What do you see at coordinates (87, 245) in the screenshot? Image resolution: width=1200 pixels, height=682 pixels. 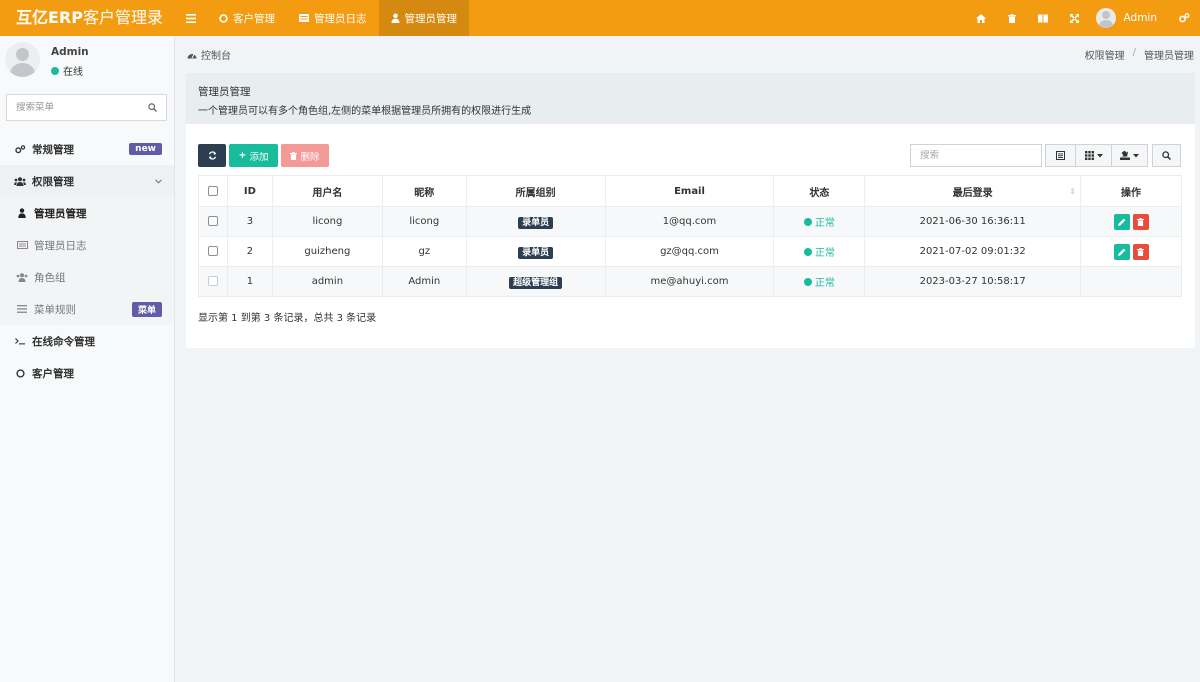 I see `sidebar-item-admin-log: 管理员日志` at bounding box center [87, 245].